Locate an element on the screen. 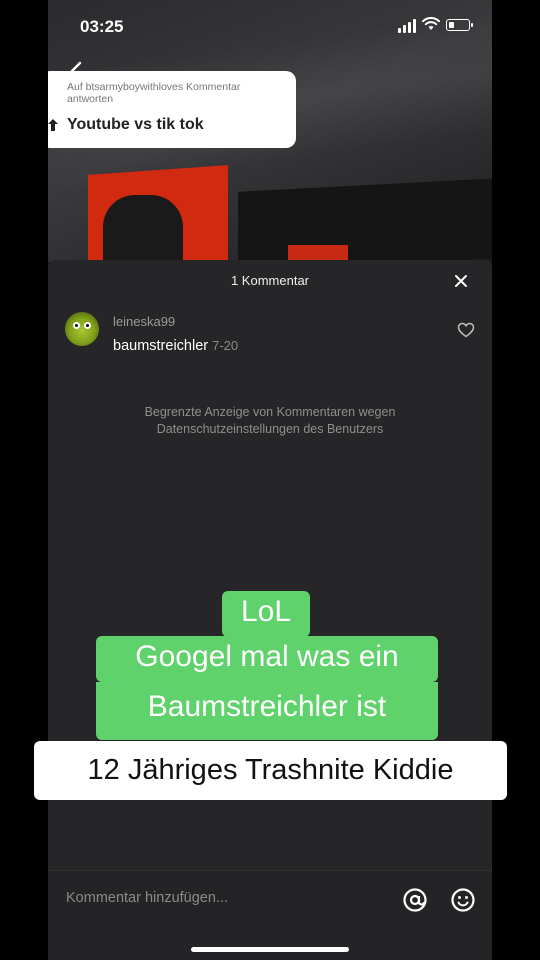 The image size is (540, 960). chevron-left-icon is located at coordinates (77, 71).